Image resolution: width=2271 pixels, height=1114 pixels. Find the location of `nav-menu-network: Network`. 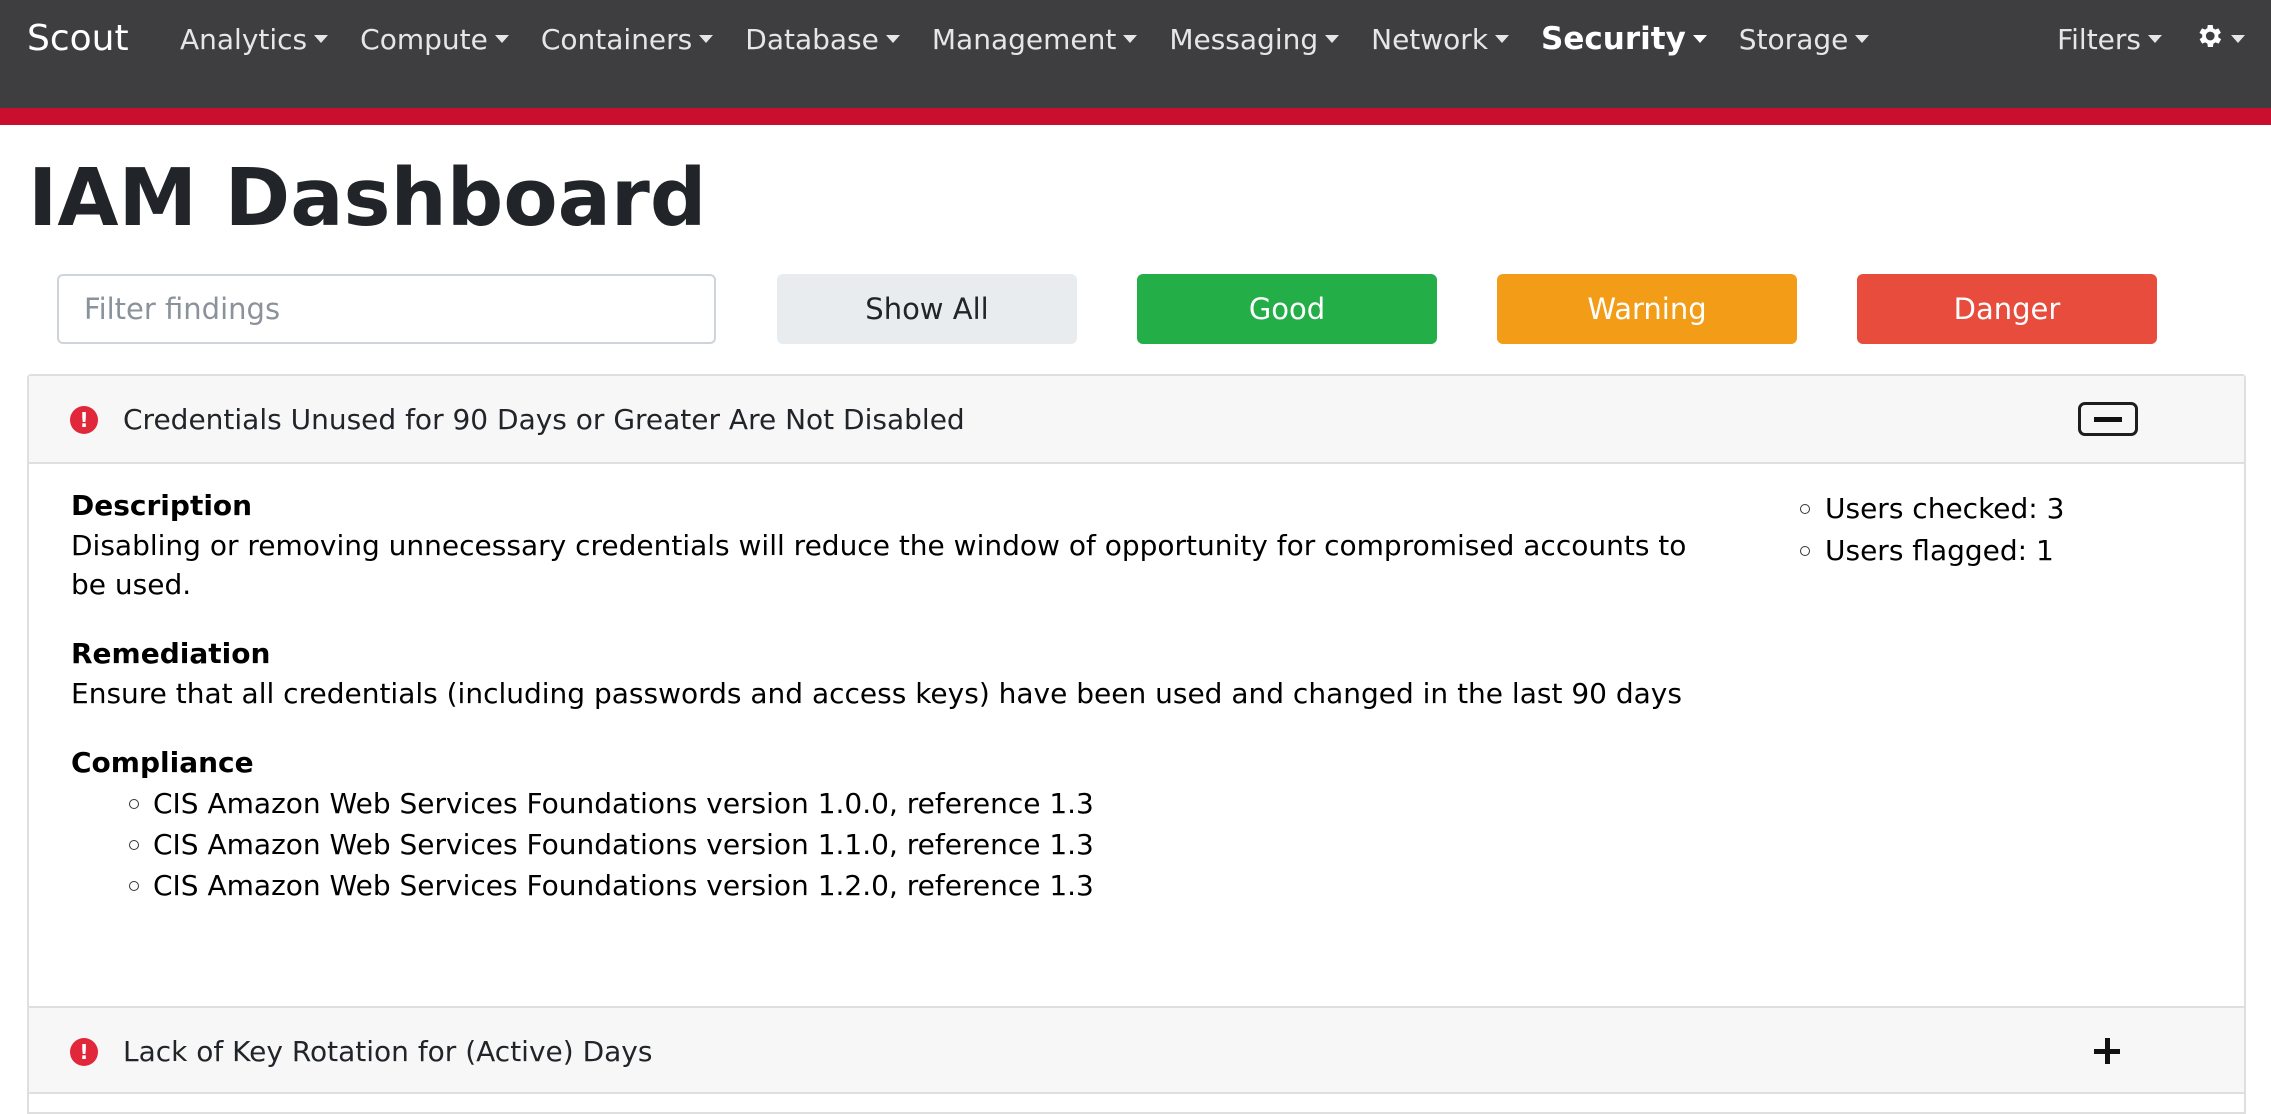

nav-menu-network: Network is located at coordinates (1440, 39).